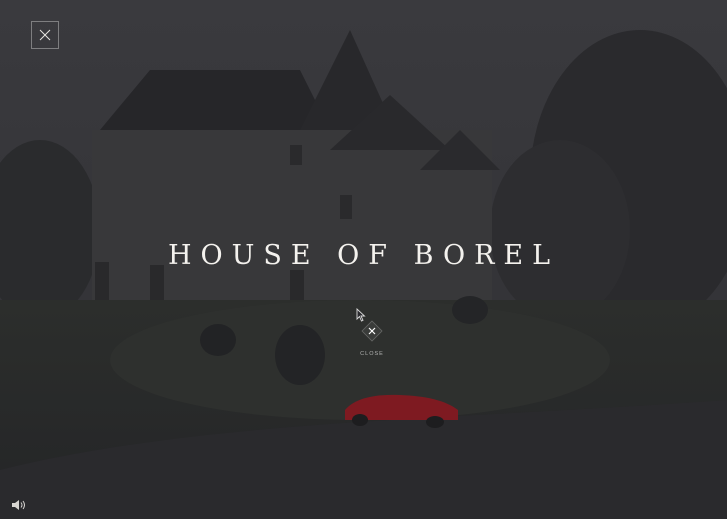 The height and width of the screenshot is (519, 727). I want to click on speaker-icon, so click(18, 505).